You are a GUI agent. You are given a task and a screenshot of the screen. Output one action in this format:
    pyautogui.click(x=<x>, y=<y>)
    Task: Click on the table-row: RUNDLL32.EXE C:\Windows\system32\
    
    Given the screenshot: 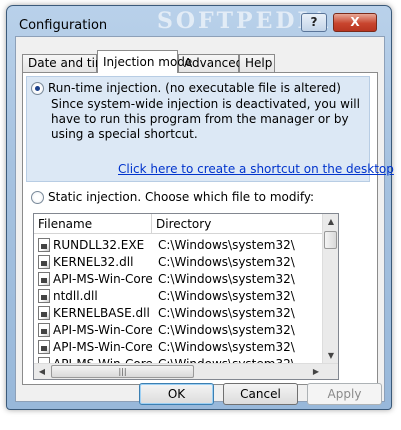 What is the action you would take?
    pyautogui.click(x=179, y=244)
    